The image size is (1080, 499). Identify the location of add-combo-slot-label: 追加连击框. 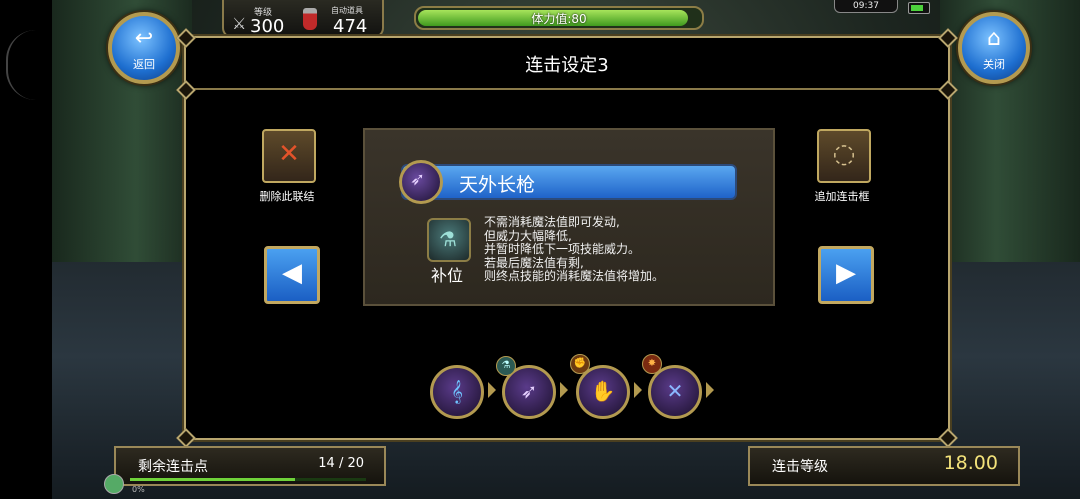
(842, 196).